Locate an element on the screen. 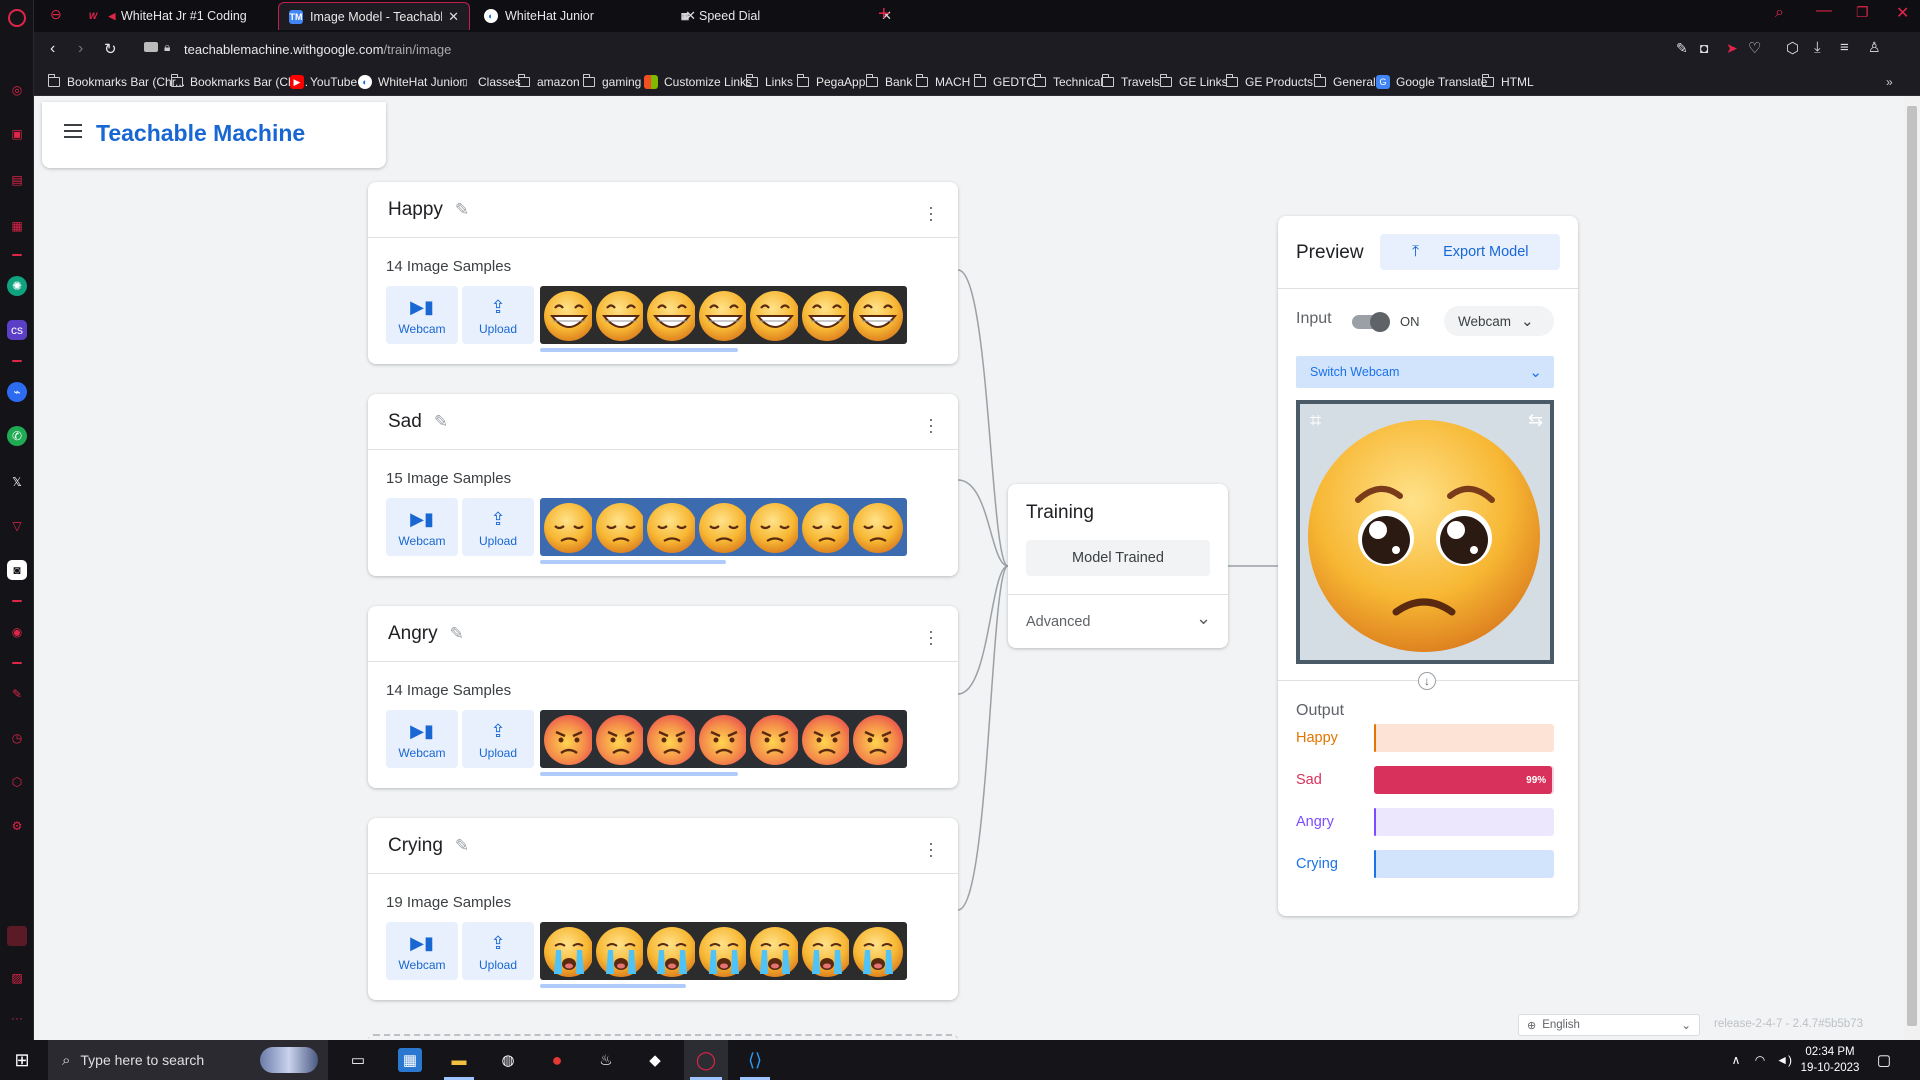  minimize-icon: — is located at coordinates (1824, 11).